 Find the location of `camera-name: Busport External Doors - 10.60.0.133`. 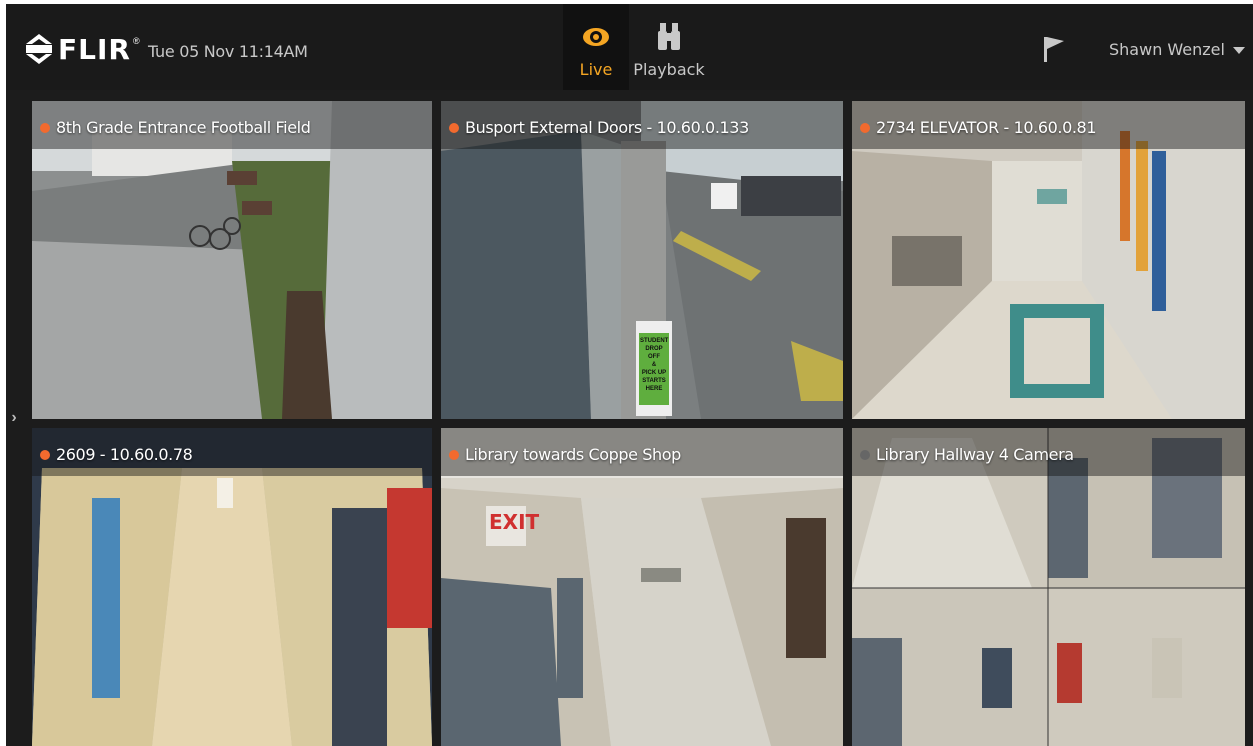

camera-name: Busport External Doors - 10.60.0.133 is located at coordinates (607, 127).